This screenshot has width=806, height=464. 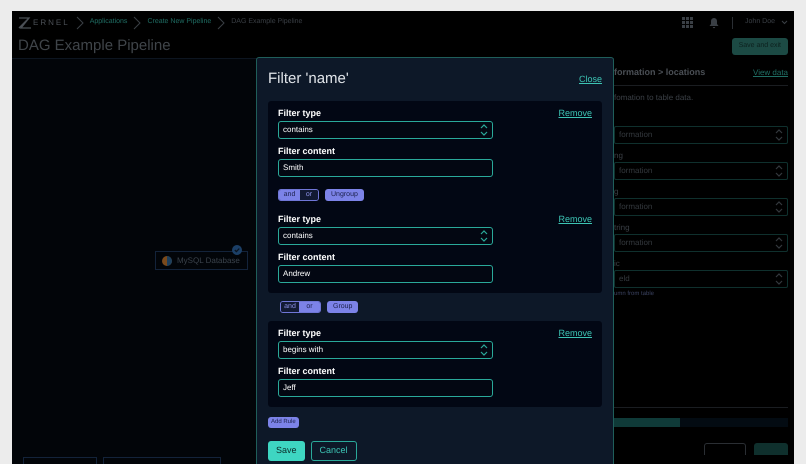 What do you see at coordinates (51, 22) in the screenshot?
I see `logo-text: ERNEL` at bounding box center [51, 22].